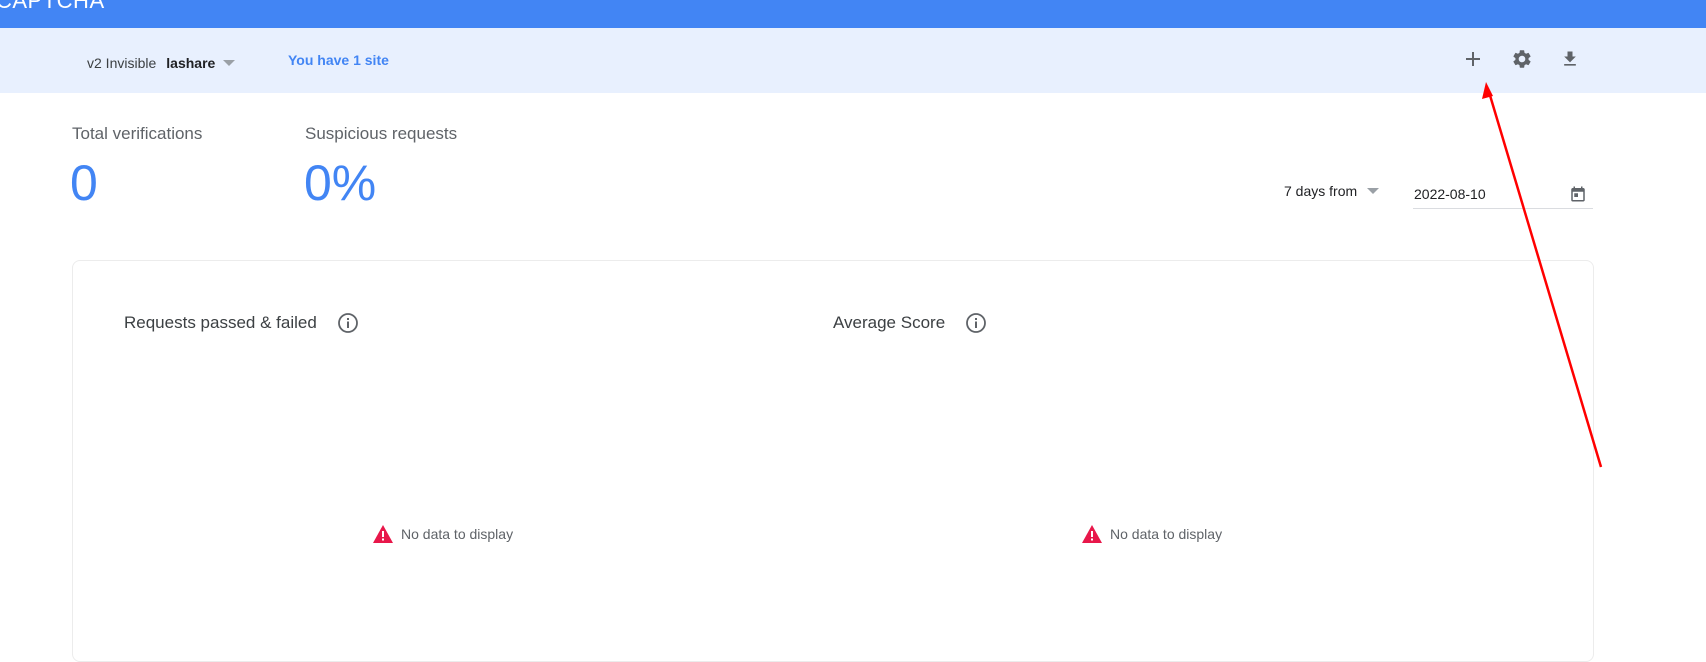 This screenshot has height=662, width=1706. I want to click on requests-empty-text: No data to display, so click(457, 534).